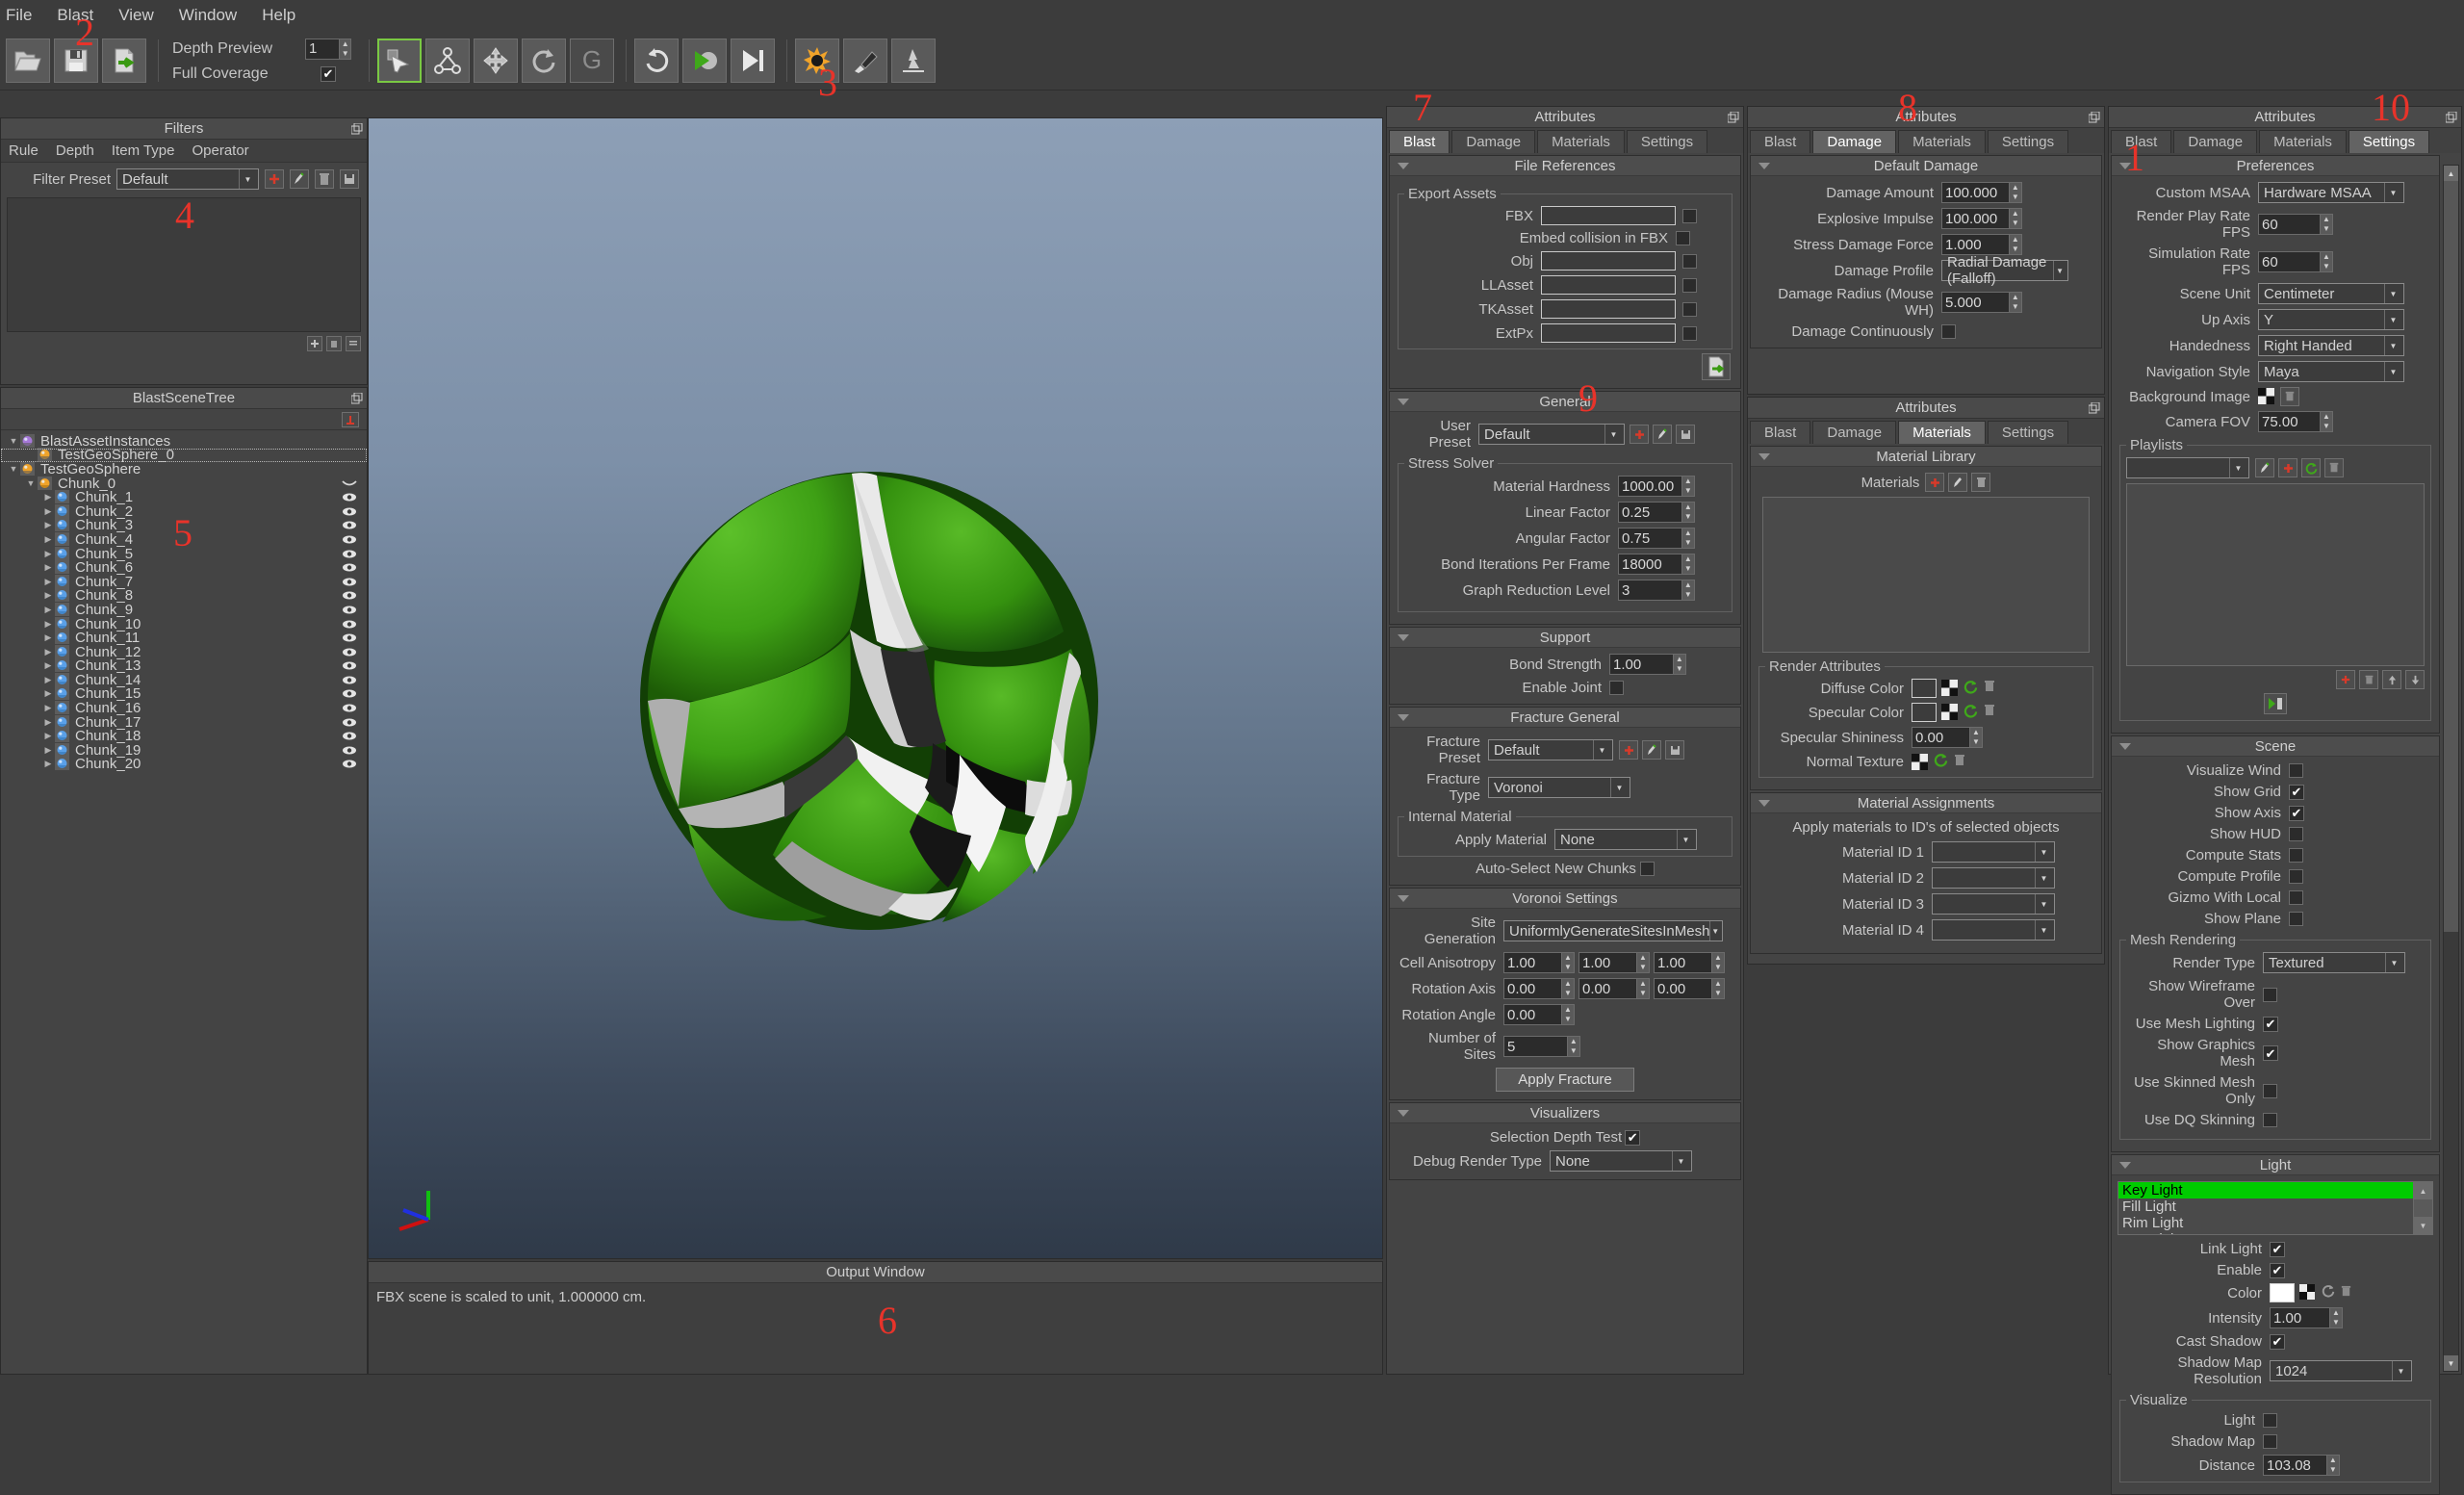  What do you see at coordinates (349, 764) in the screenshot?
I see `eye-icon` at bounding box center [349, 764].